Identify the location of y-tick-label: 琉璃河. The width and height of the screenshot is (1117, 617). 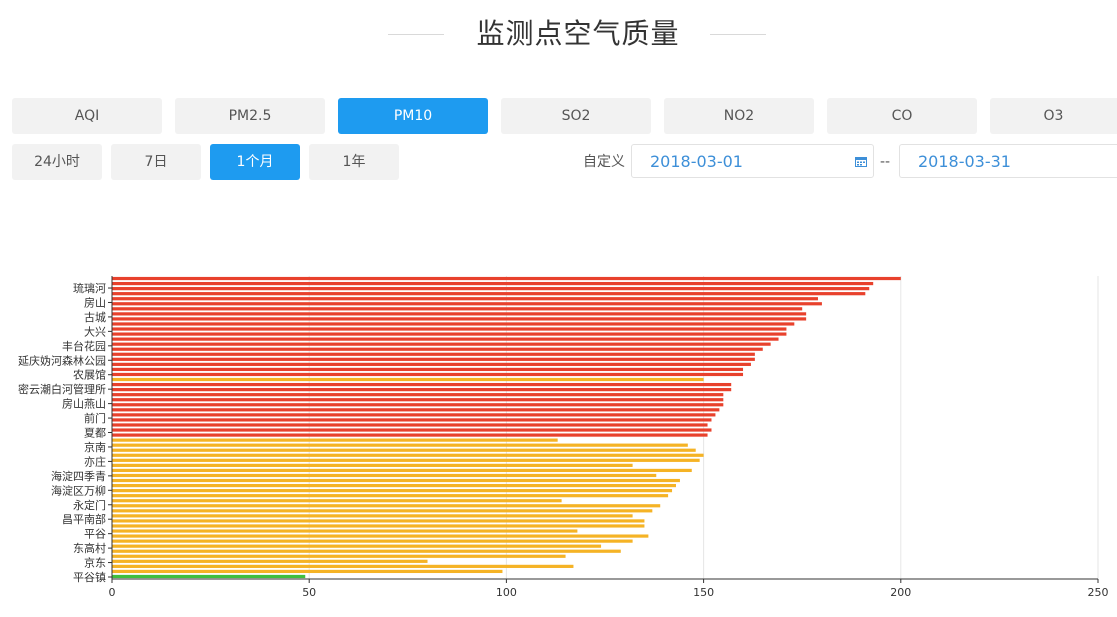
(89, 288).